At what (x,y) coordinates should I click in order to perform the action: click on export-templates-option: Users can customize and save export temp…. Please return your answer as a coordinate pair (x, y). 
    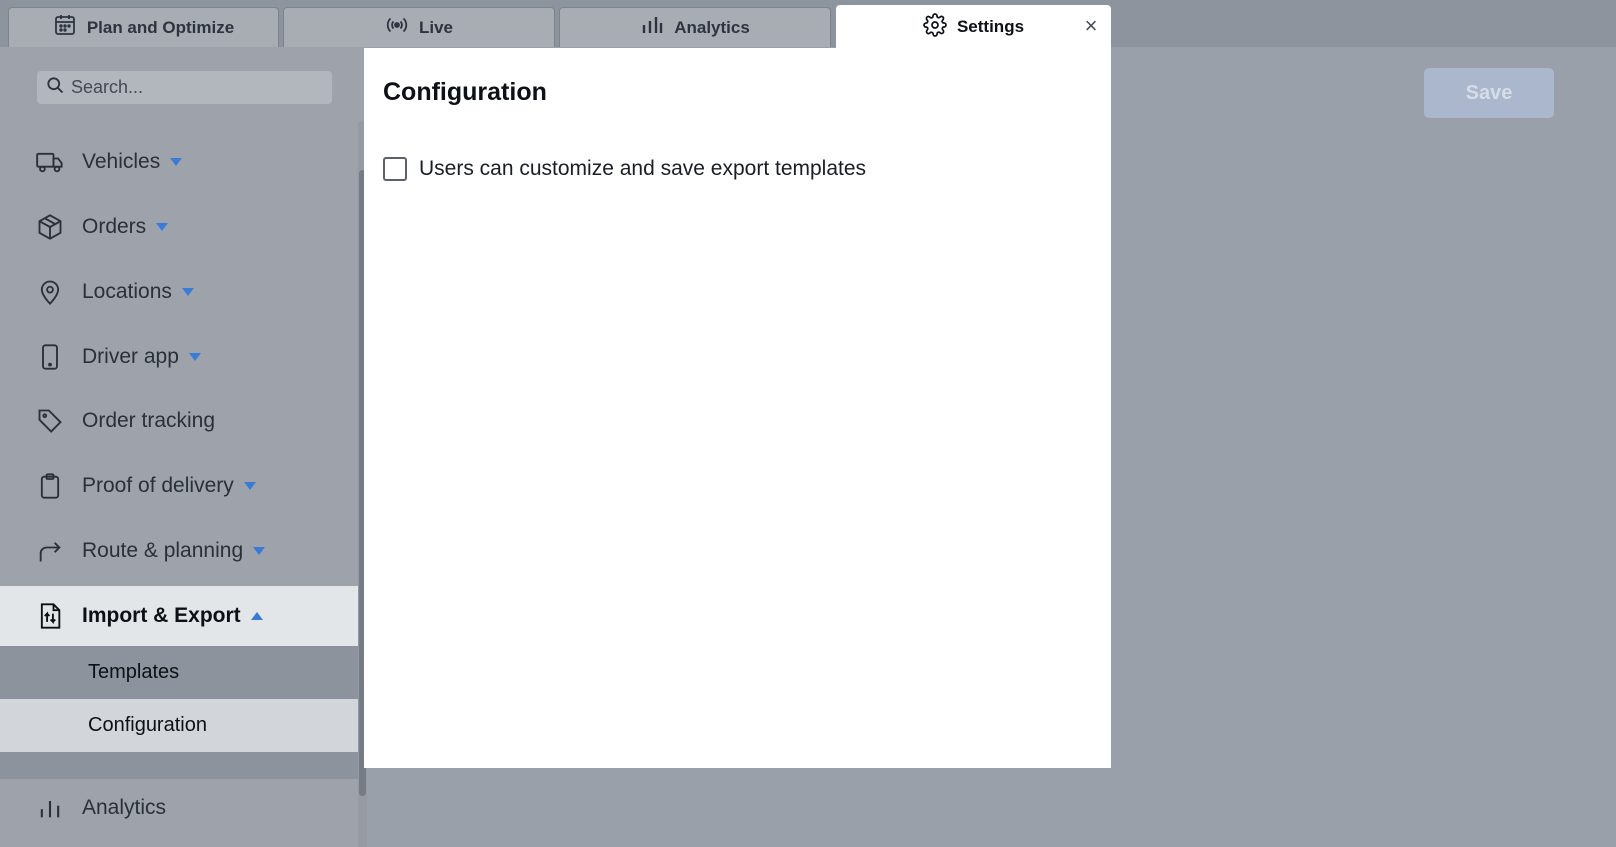
    Looking at the image, I should click on (624, 169).